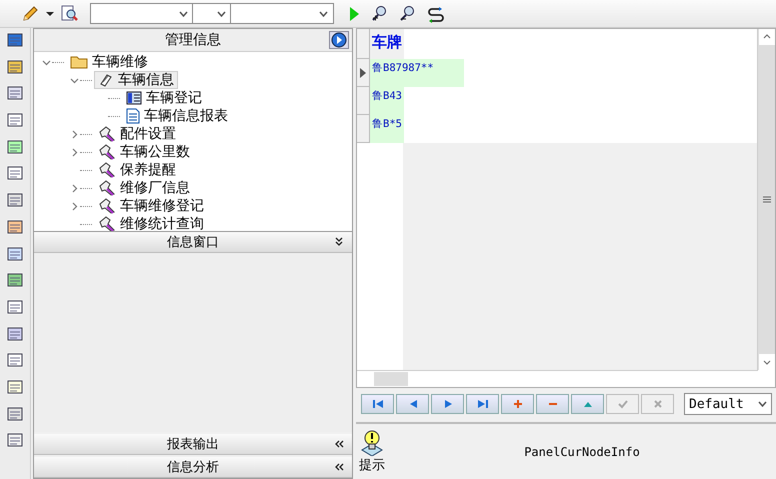 This screenshot has width=776, height=479. What do you see at coordinates (193, 242) in the screenshot?
I see `section-header: 信息窗口` at bounding box center [193, 242].